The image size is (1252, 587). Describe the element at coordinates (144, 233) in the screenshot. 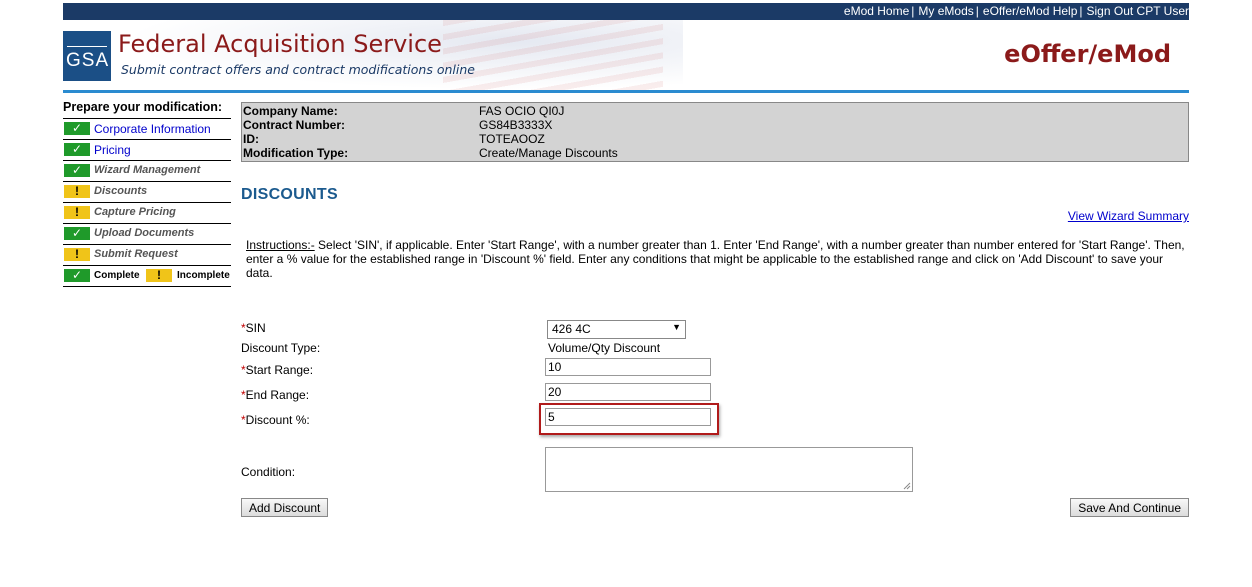

I see `sidebar-item-label: Upload Documents` at that location.